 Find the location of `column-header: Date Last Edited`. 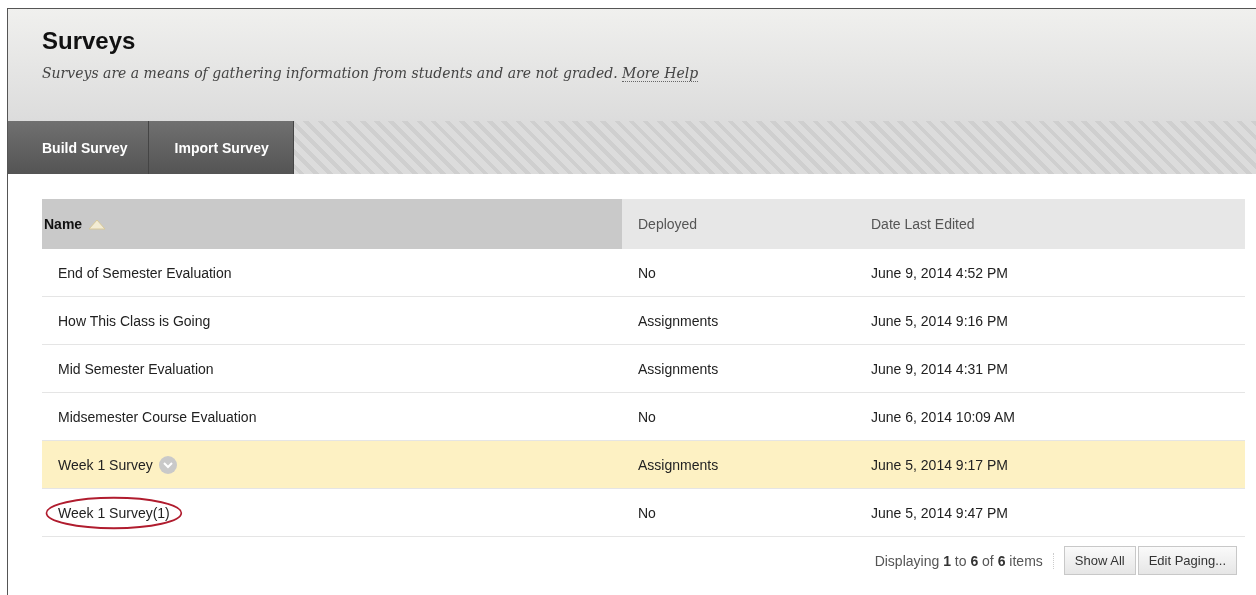

column-header: Date Last Edited is located at coordinates (1050, 224).